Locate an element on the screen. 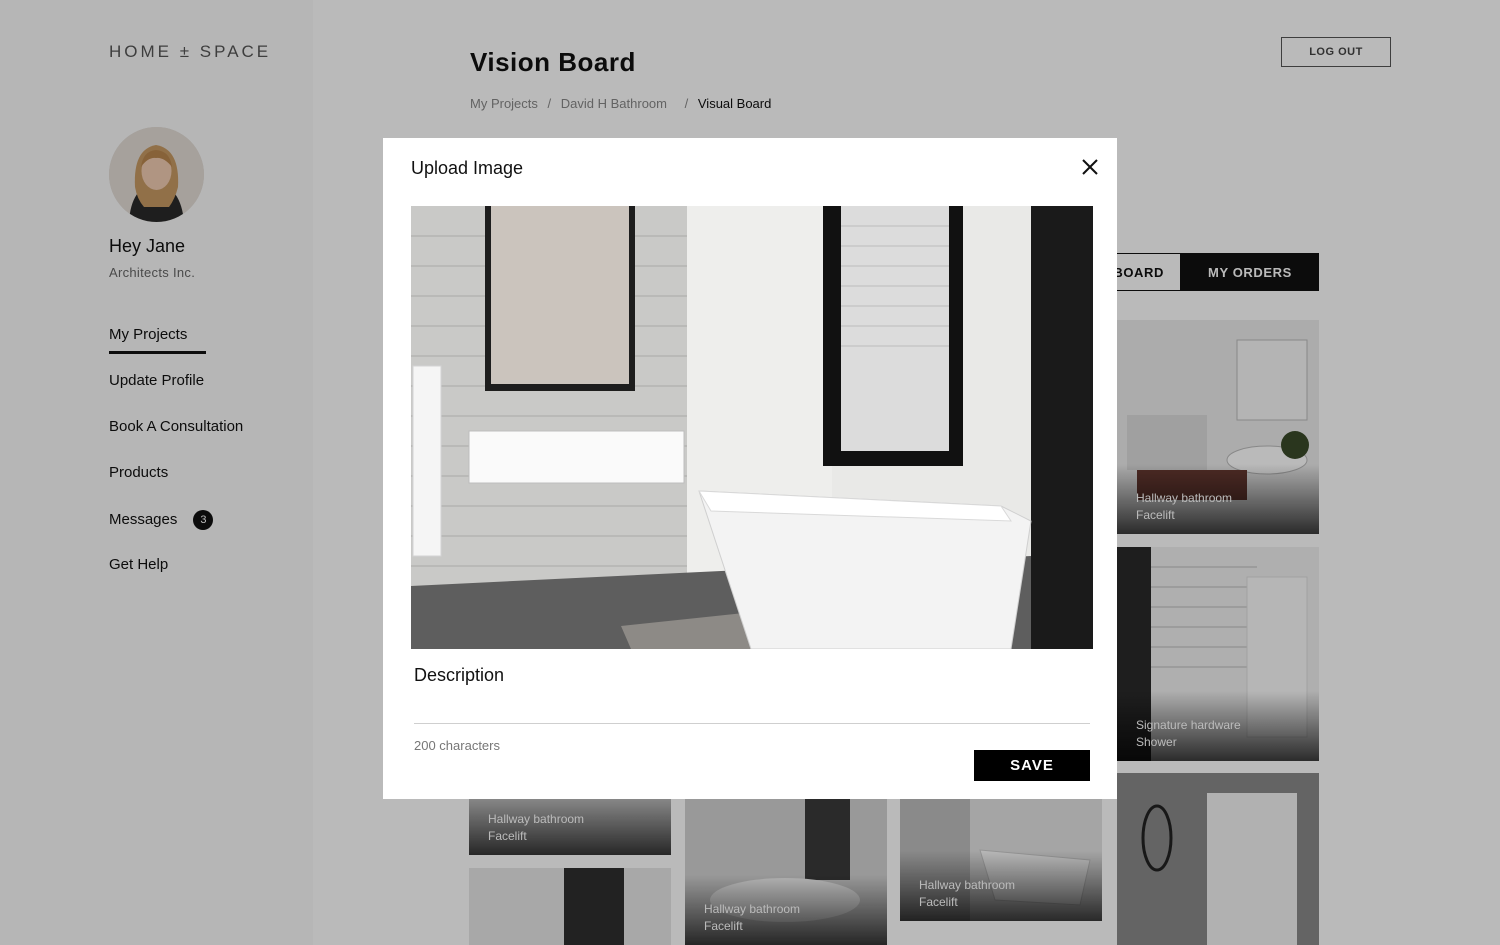 This screenshot has height=945, width=1500. modal-title: Upload Image is located at coordinates (467, 168).